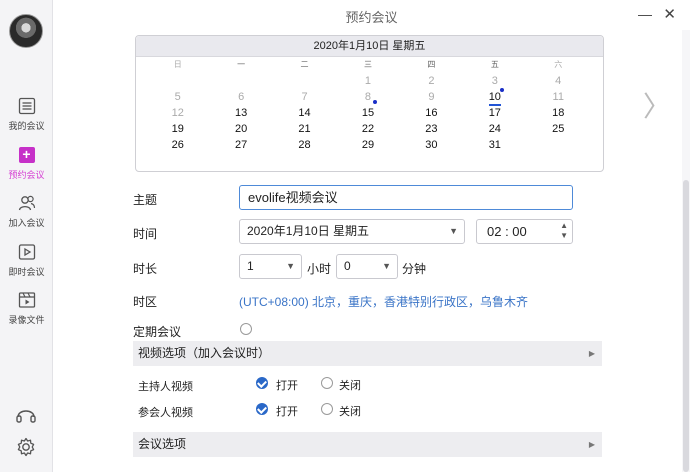  I want to click on sidebar: 我的会议 + 预约会议 加入会议 即时会议 录像文件, so click(26, 236).